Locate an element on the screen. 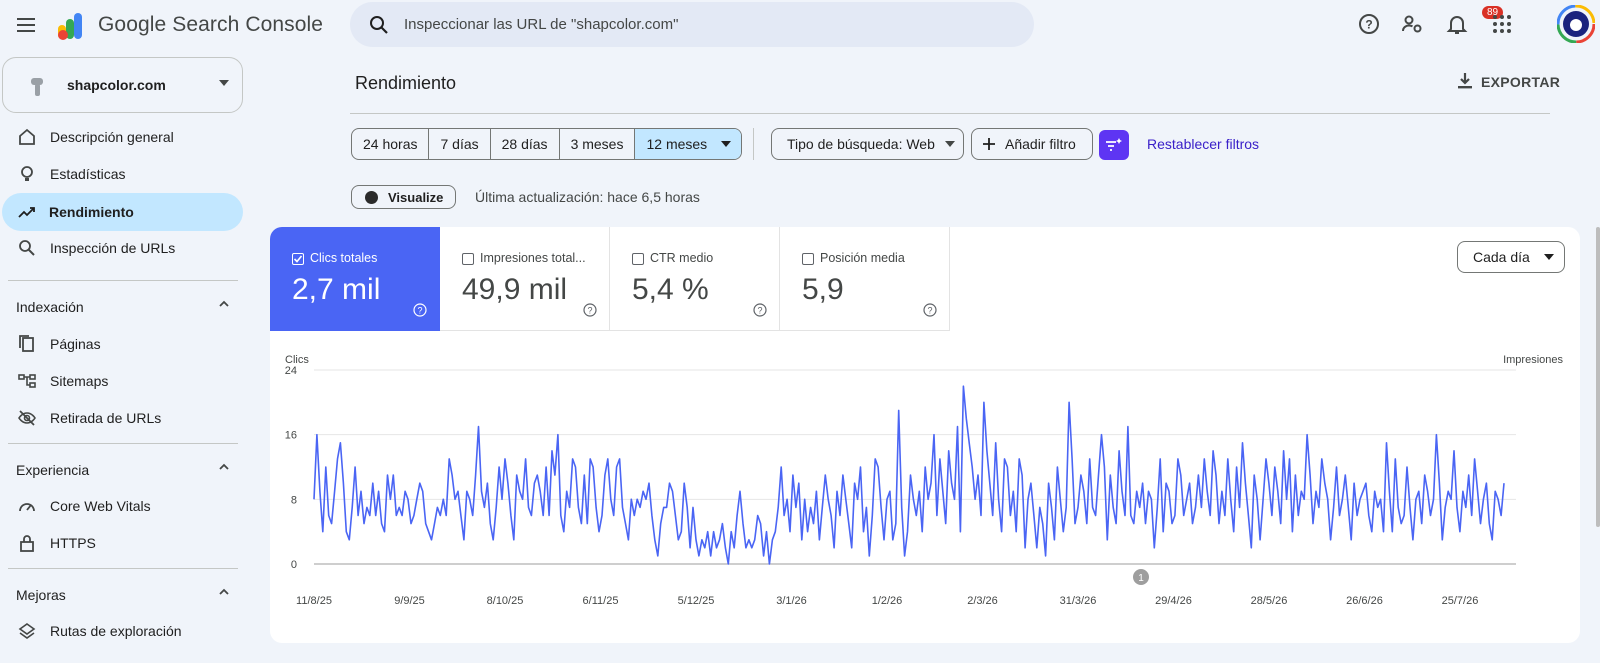 Image resolution: width=1600 pixels, height=663 pixels. visualize-logo-icon is located at coordinates (371, 197).